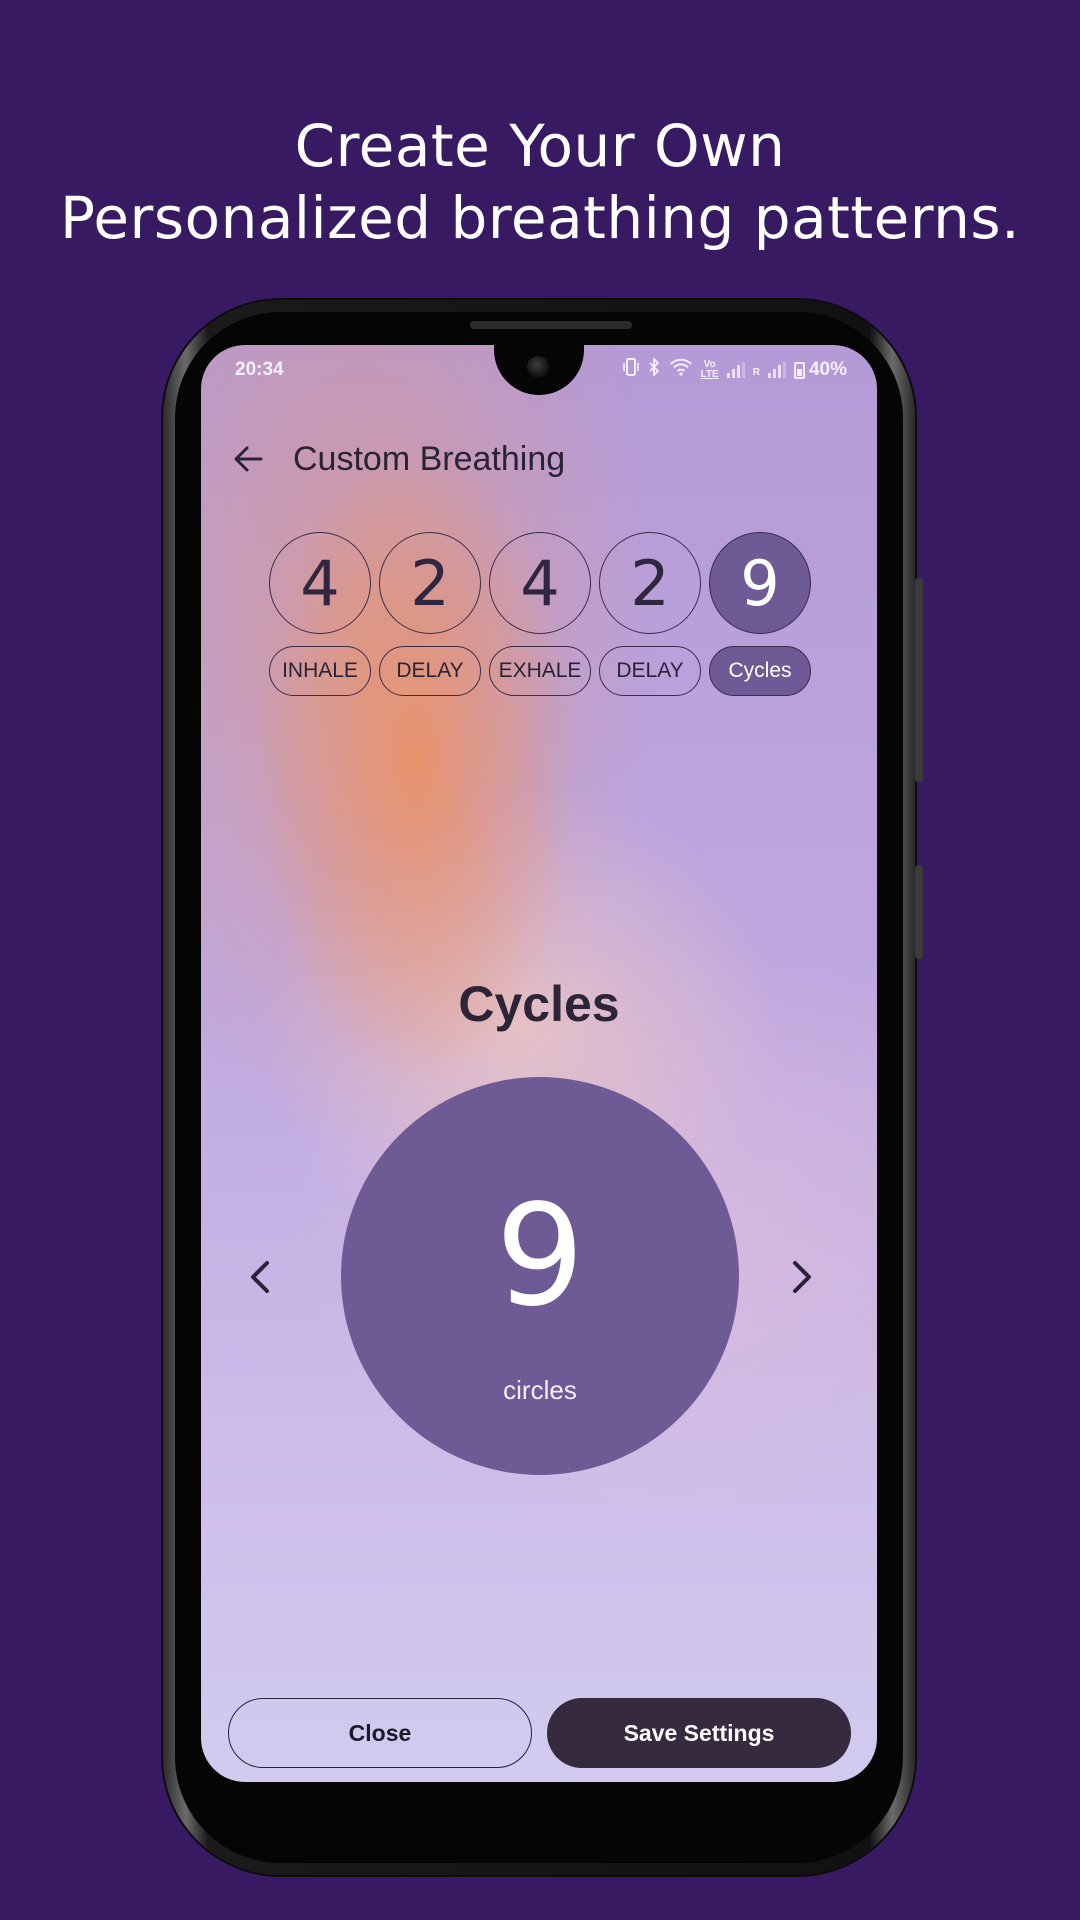 This screenshot has height=1920, width=1080. Describe the element at coordinates (919, 912) in the screenshot. I see `phone-side-button-lower` at that location.